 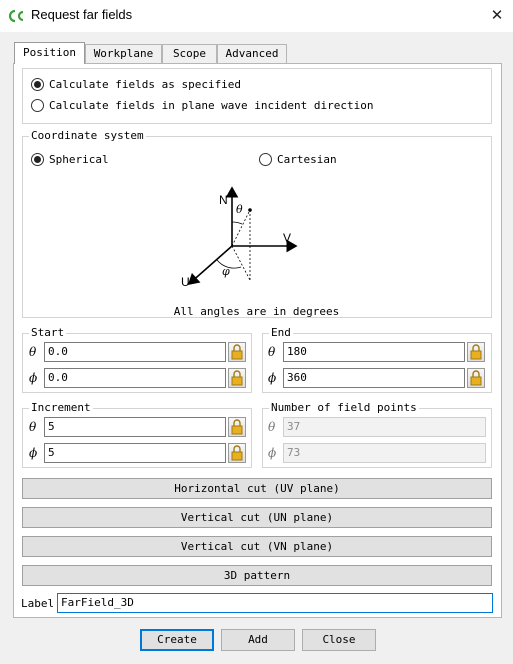 What do you see at coordinates (33, 427) in the screenshot?
I see `increment-theta-symbol: θ` at bounding box center [33, 427].